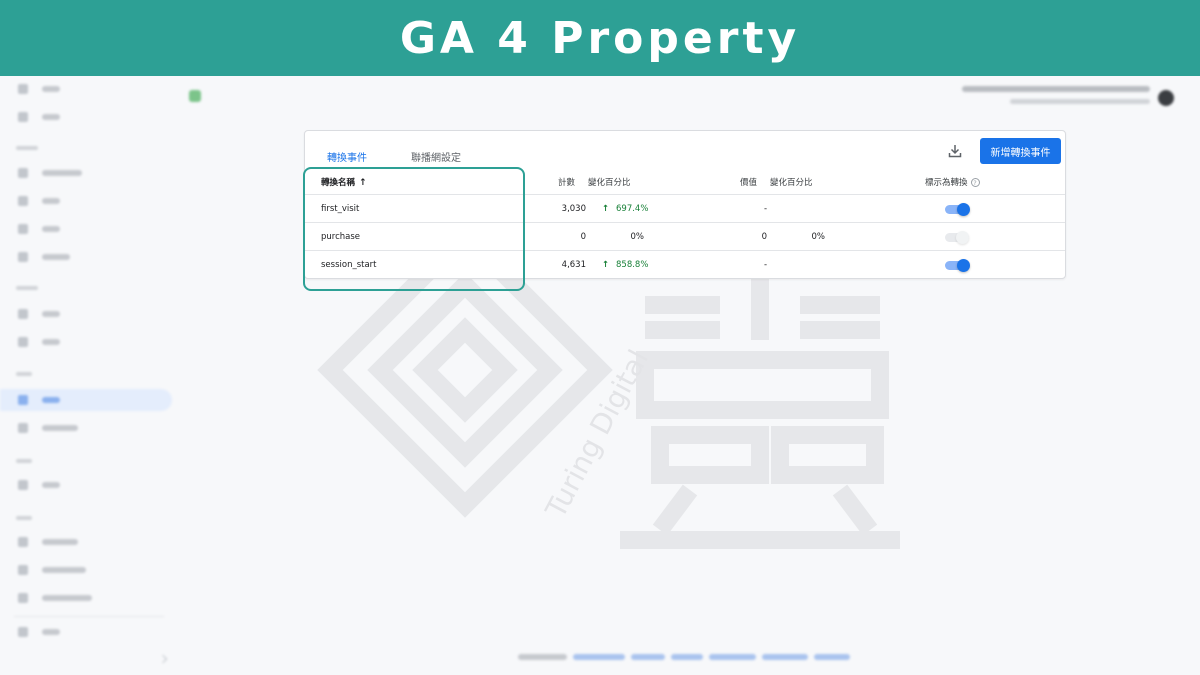  What do you see at coordinates (583, 237) in the screenshot?
I see `event-count: 0` at bounding box center [583, 237].